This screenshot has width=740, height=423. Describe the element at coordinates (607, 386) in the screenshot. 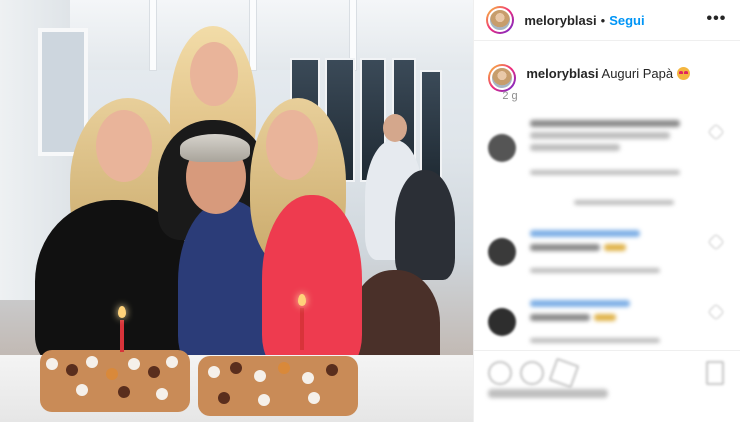

I see `post-actions-bar` at that location.